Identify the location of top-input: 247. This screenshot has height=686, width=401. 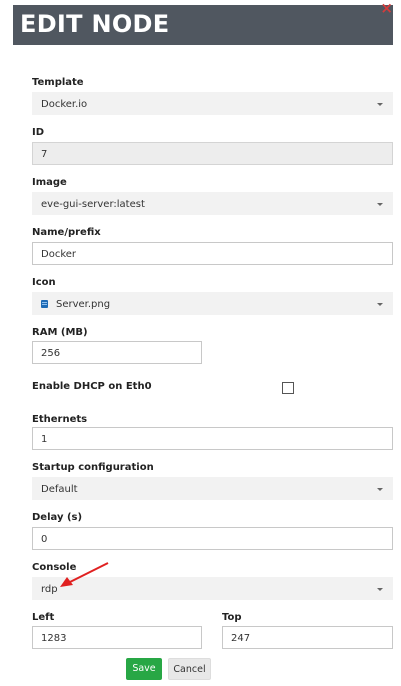
(307, 637).